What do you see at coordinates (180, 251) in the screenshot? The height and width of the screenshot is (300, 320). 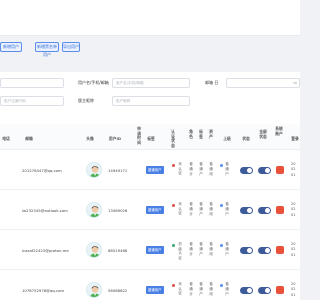 I see `auth-status-text: 初级认证` at bounding box center [180, 251].